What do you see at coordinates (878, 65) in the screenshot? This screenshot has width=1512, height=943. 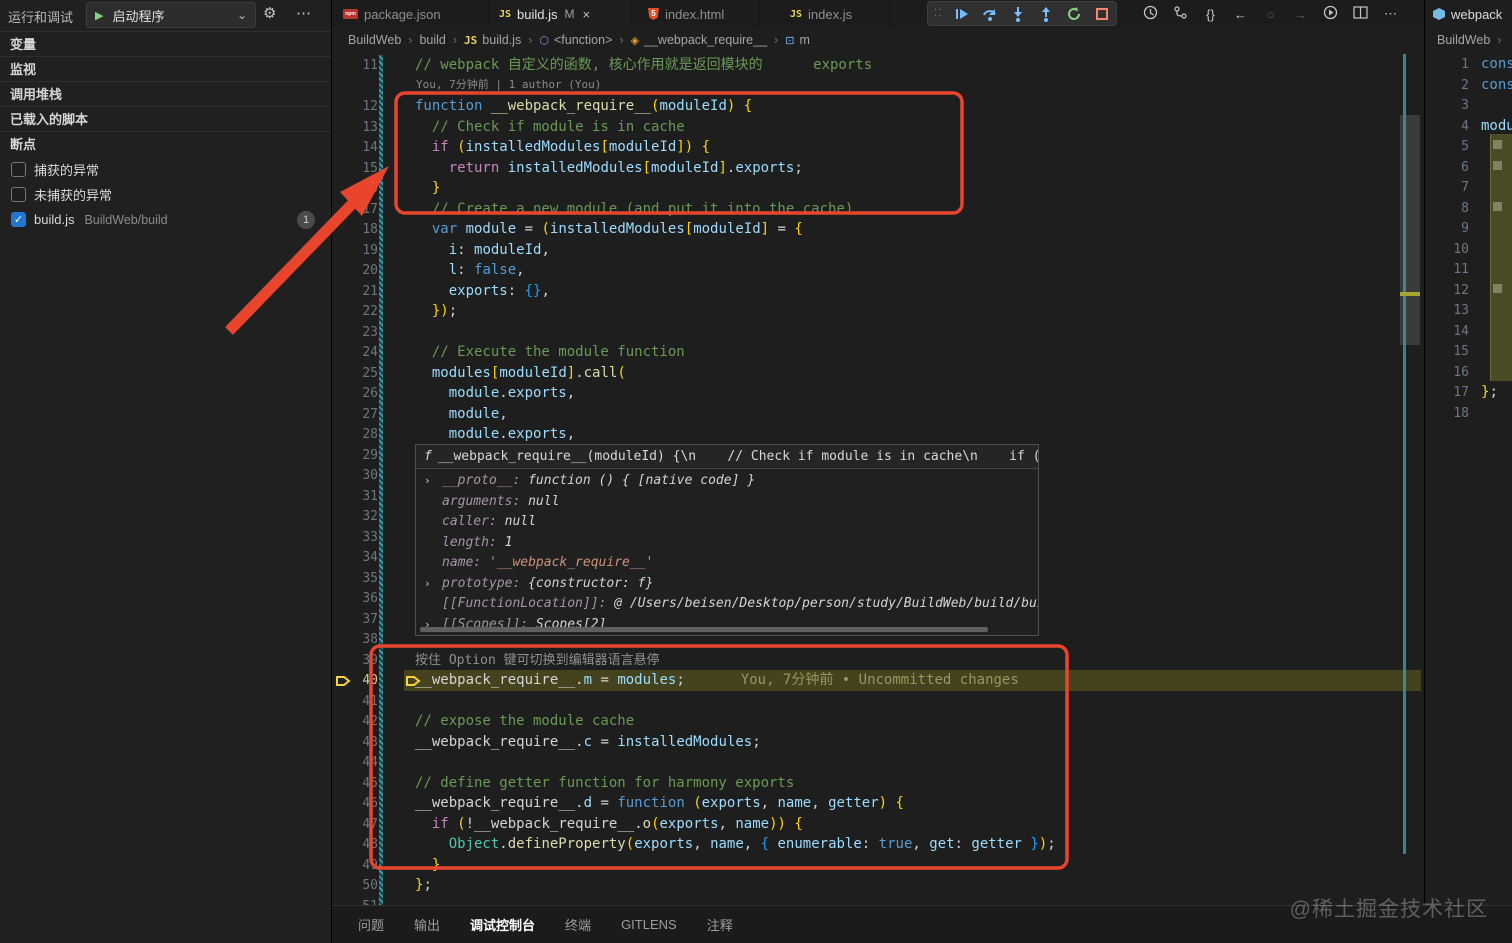 I see `code-line-11: 11 // webpack 自定义的函数, 核心作用就是返回模块的 exports` at bounding box center [878, 65].